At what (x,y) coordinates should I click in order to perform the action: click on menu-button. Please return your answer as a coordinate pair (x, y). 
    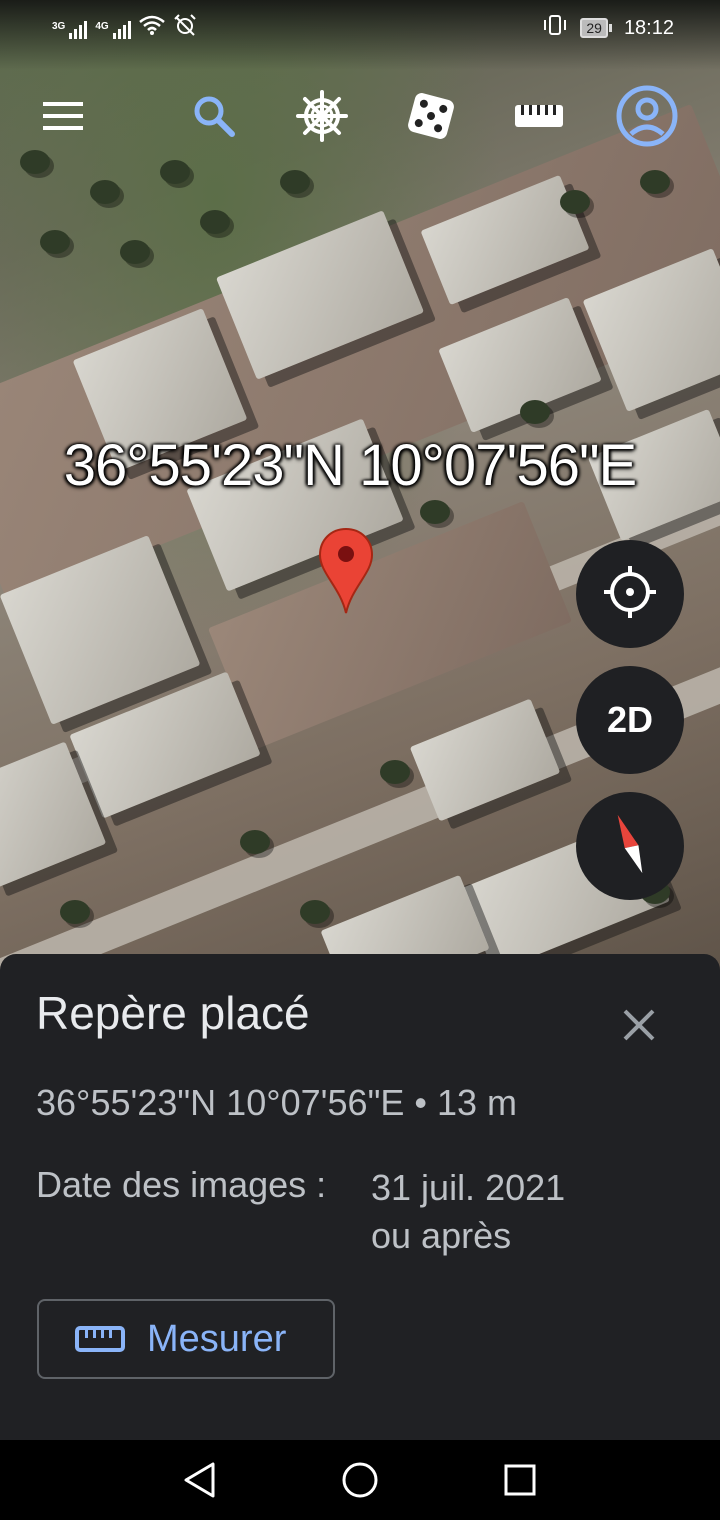
    Looking at the image, I should click on (63, 118).